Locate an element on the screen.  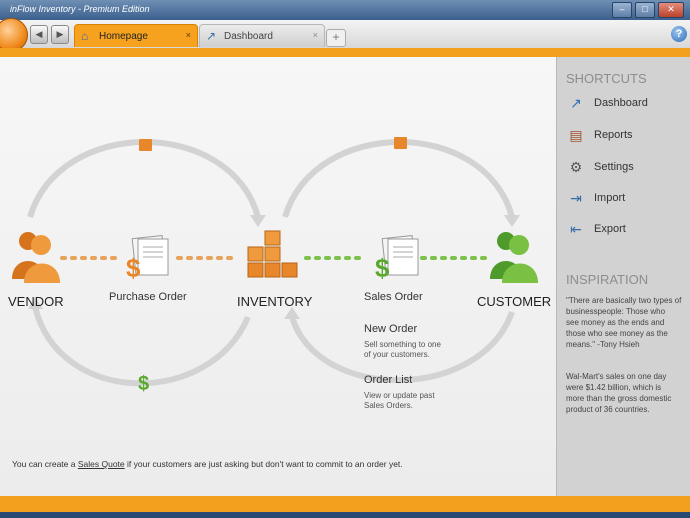
settings-gear-icon: ⚙ is located at coordinates (576, 167).